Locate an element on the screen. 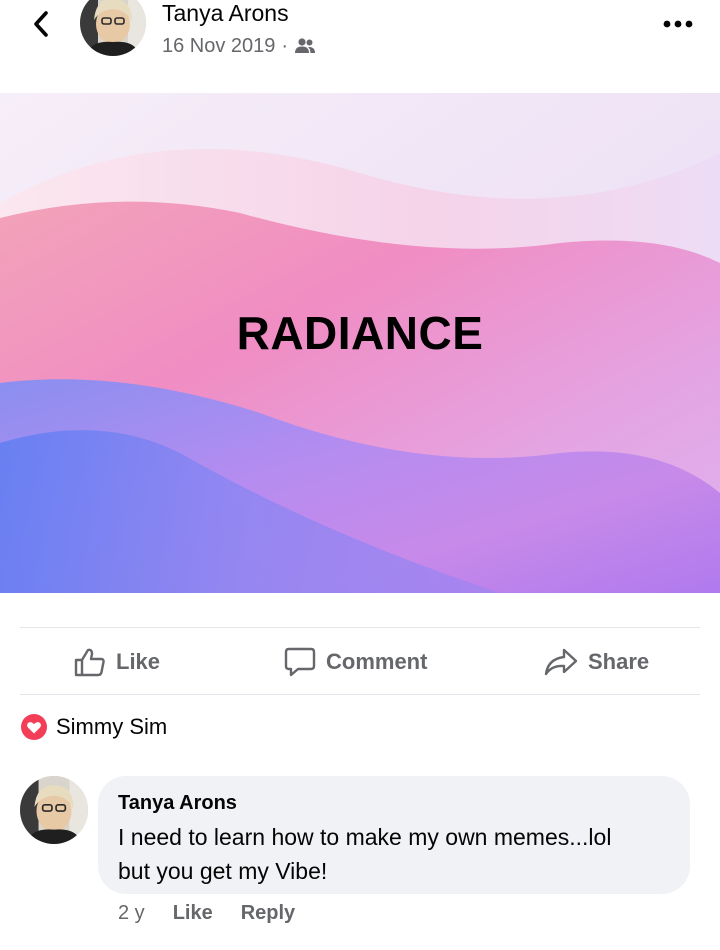 The image size is (720, 950). comment-author: Tanya Arons is located at coordinates (394, 803).